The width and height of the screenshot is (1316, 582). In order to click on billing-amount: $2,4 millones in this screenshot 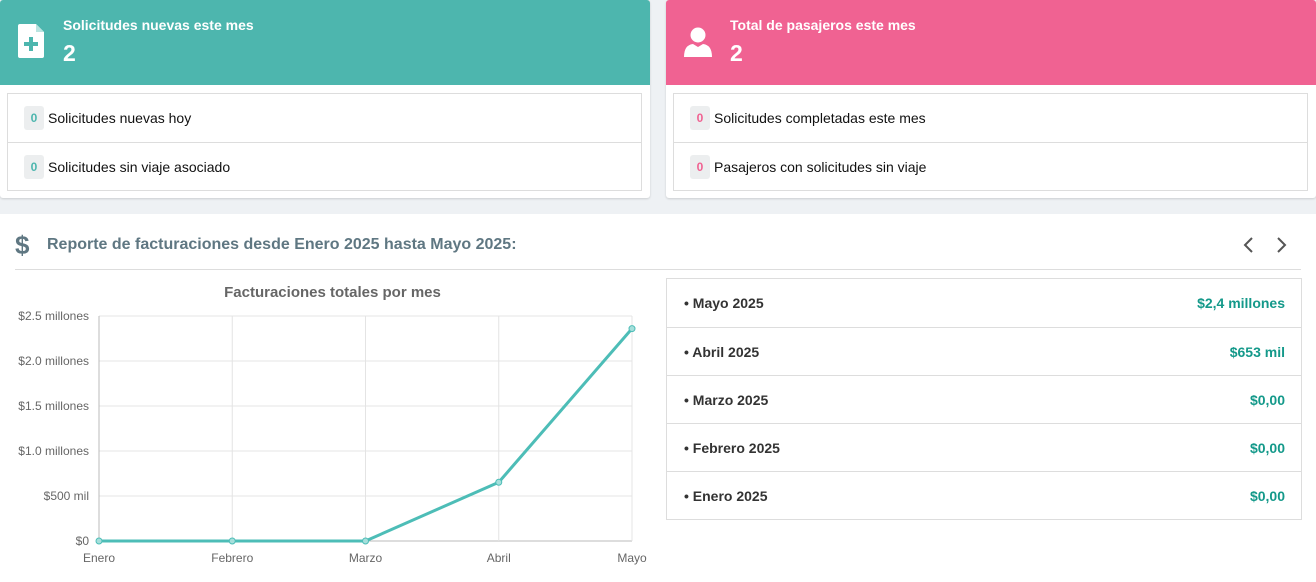, I will do `click(1241, 303)`.